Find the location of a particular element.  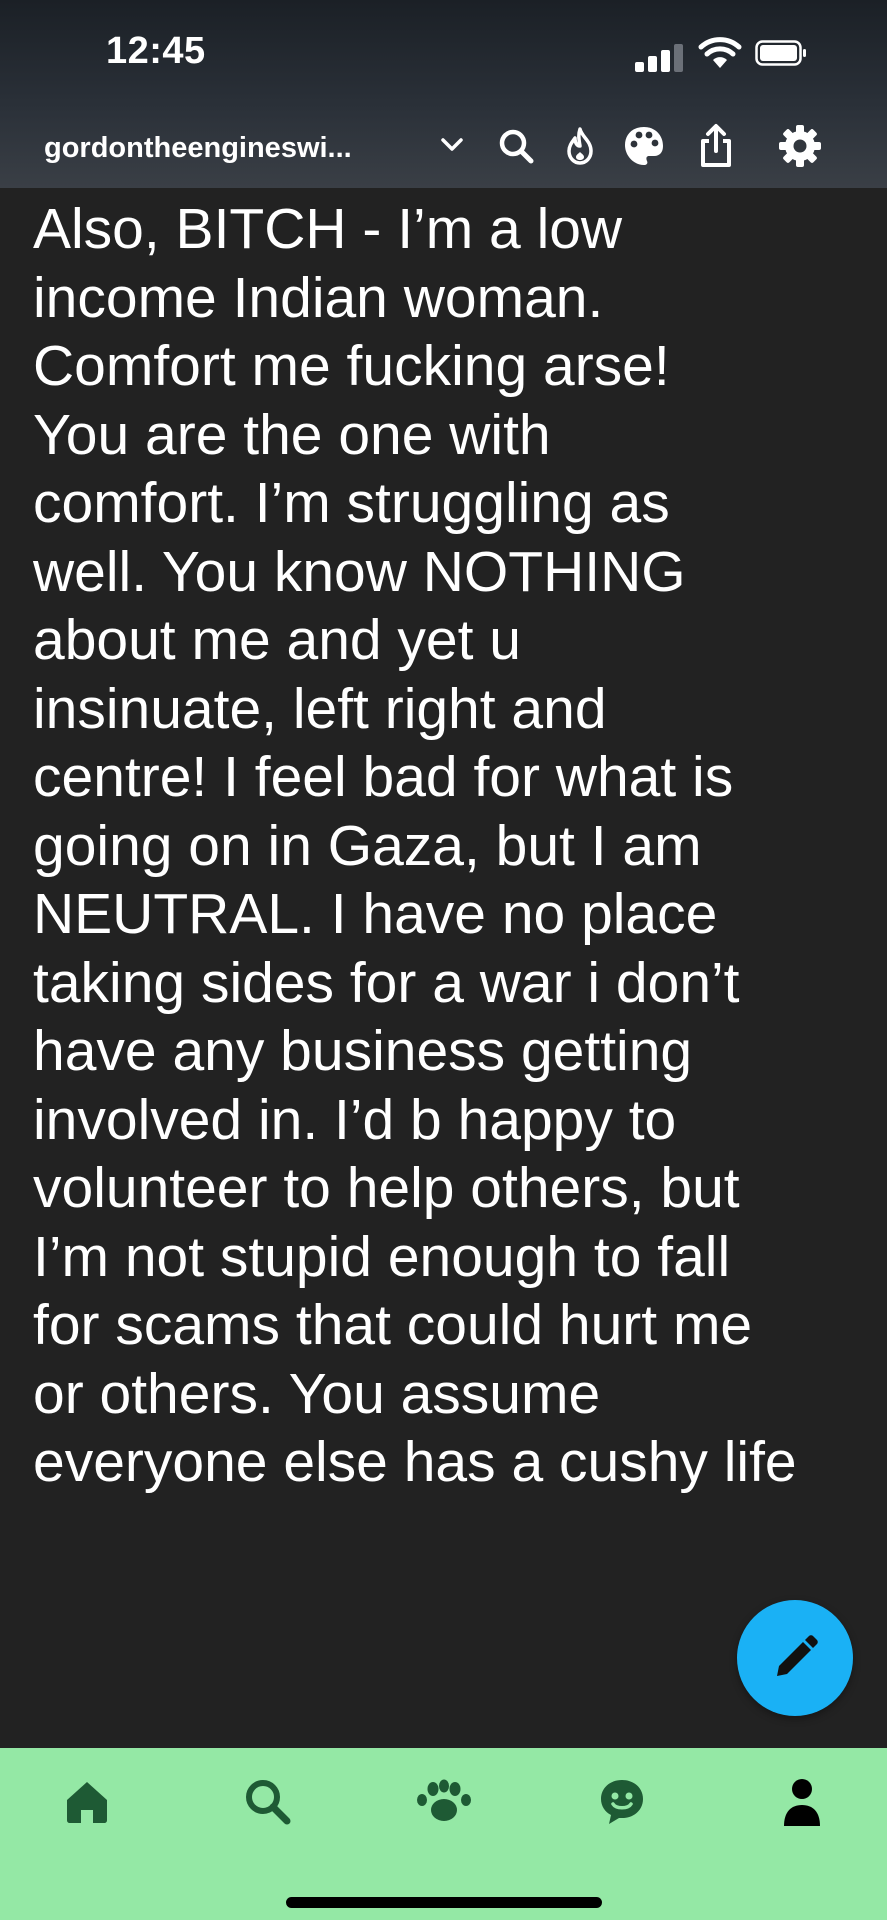

battery-icon is located at coordinates (780, 53).